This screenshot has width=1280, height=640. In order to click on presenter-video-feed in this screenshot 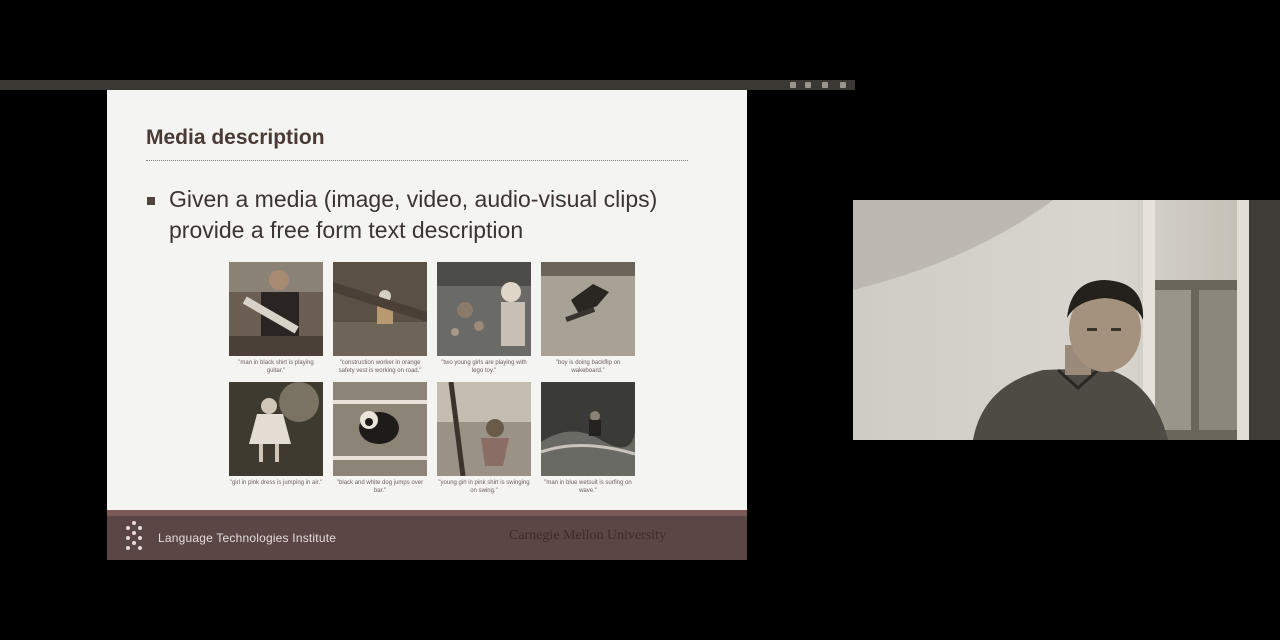, I will do `click(1066, 320)`.